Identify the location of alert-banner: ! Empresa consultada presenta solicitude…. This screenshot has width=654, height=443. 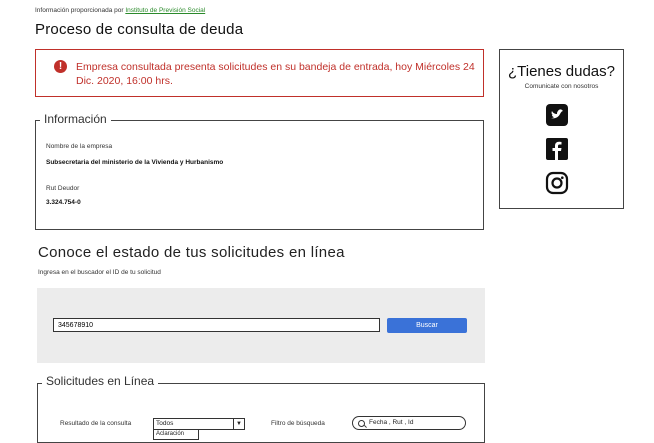
(259, 73).